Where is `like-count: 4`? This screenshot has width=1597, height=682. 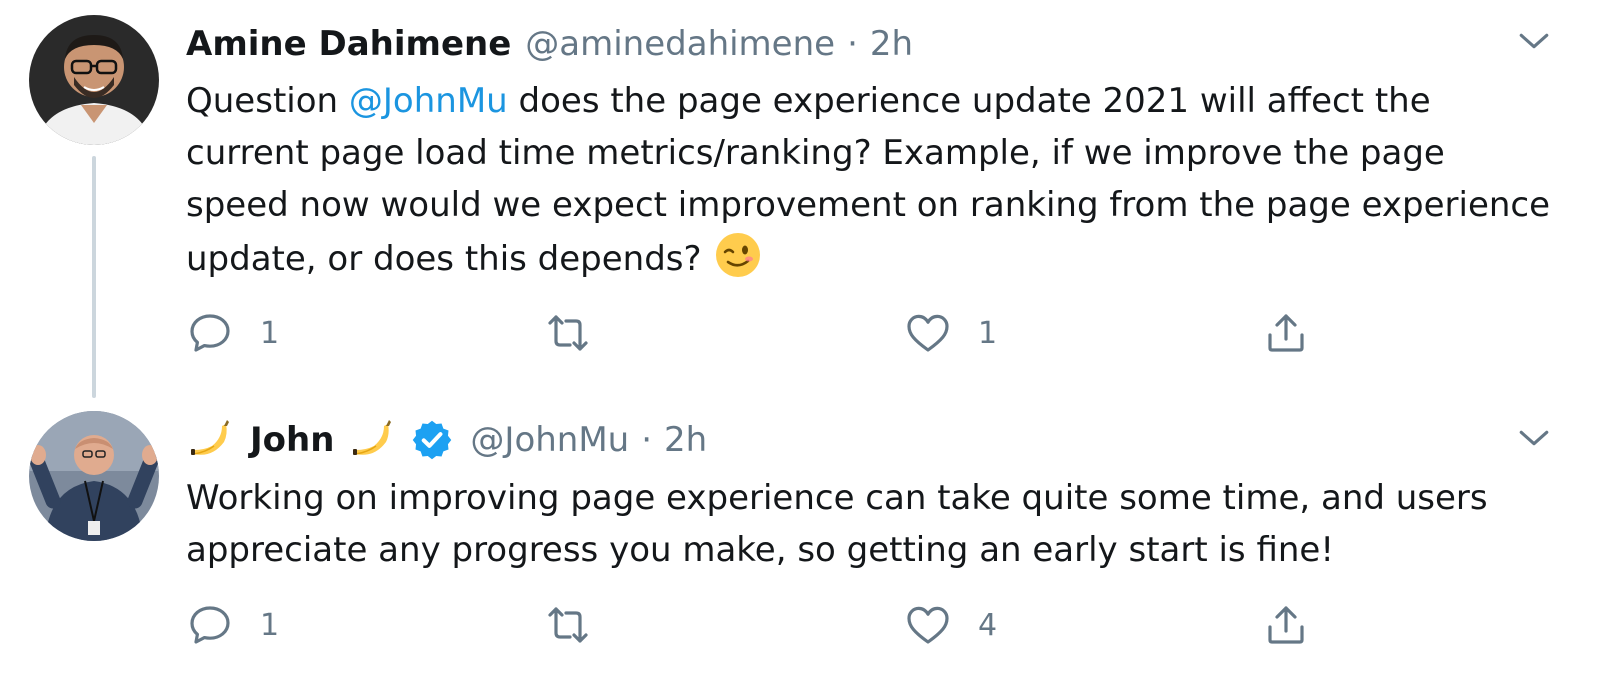 like-count: 4 is located at coordinates (988, 625).